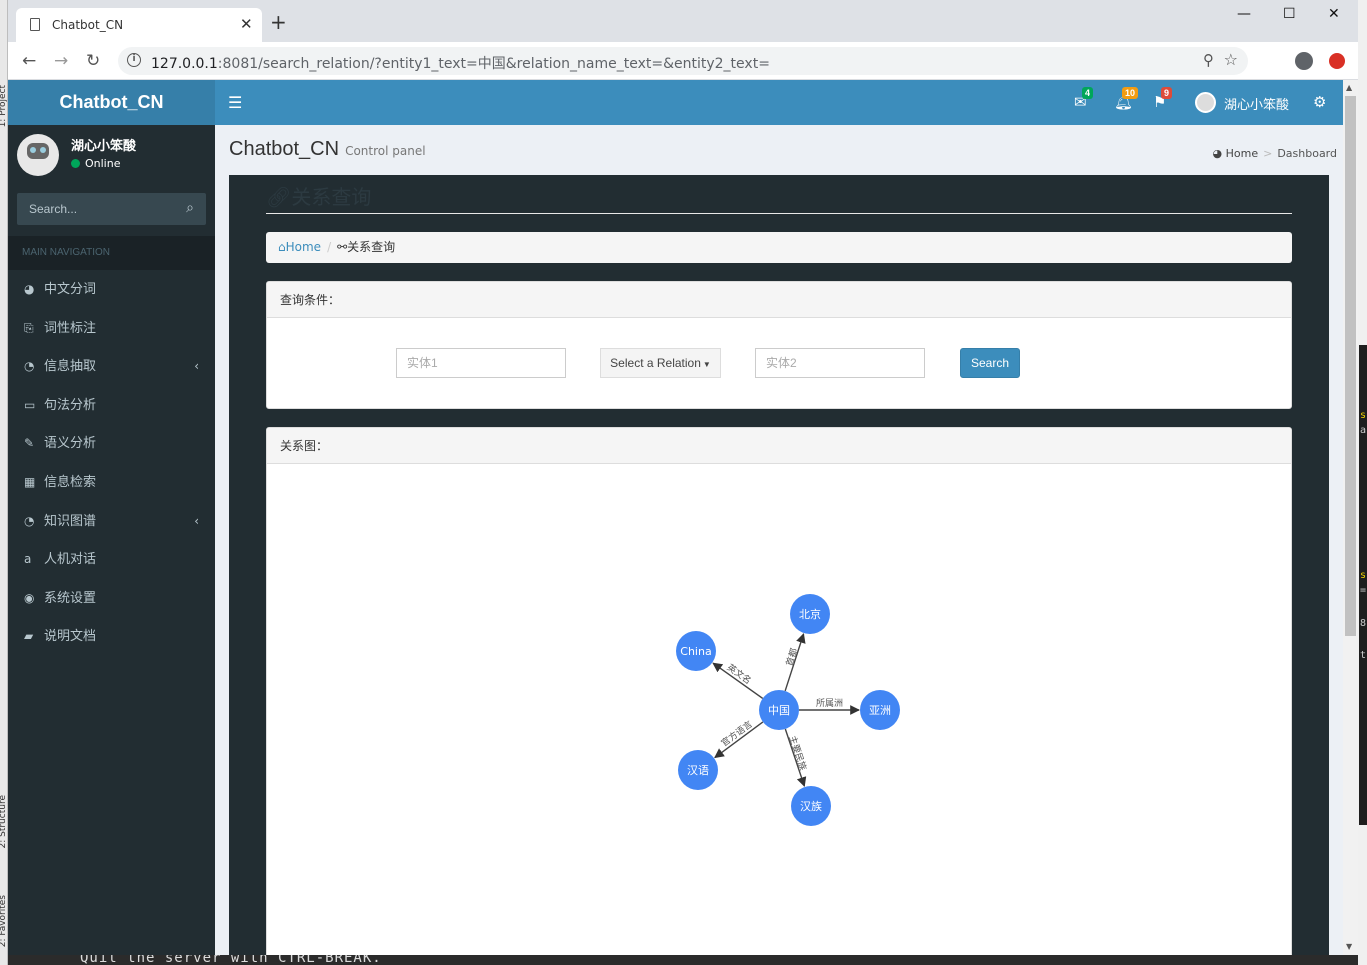 The height and width of the screenshot is (965, 1367). I want to click on table-icon: ▦, so click(30, 481).